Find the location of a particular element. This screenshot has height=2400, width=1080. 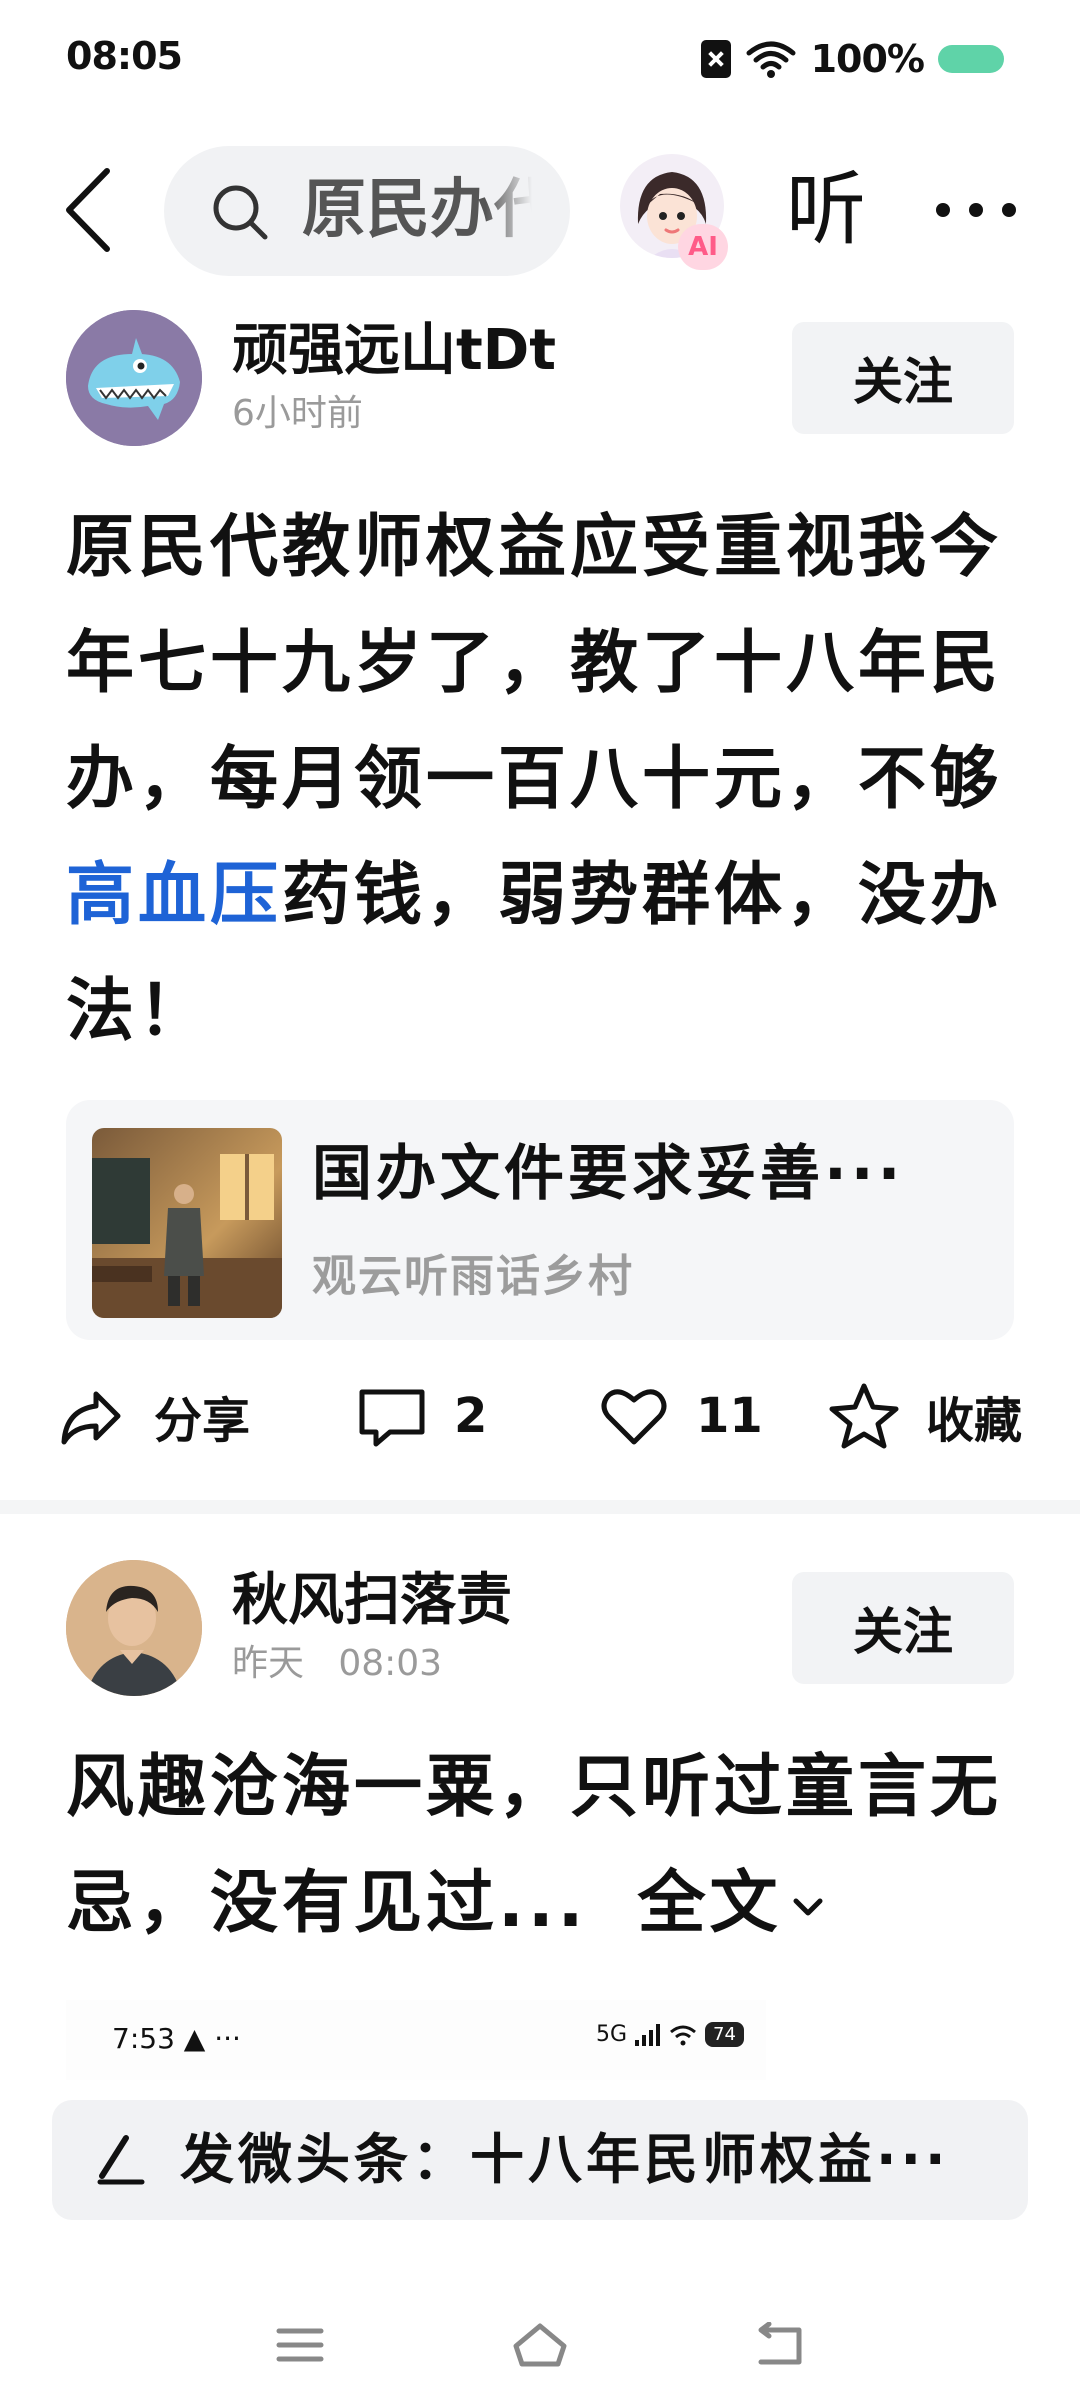

article-card: 国办文件要求妥善··· 观云听雨话乡村 is located at coordinates (540, 1220).